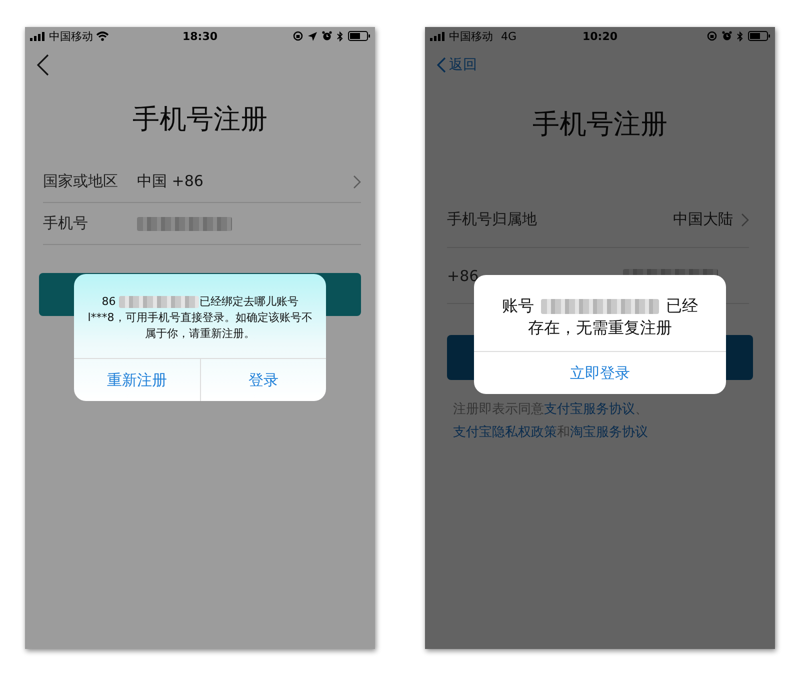 This screenshot has height=674, width=800. What do you see at coordinates (457, 65) in the screenshot?
I see `back-button: 返回` at bounding box center [457, 65].